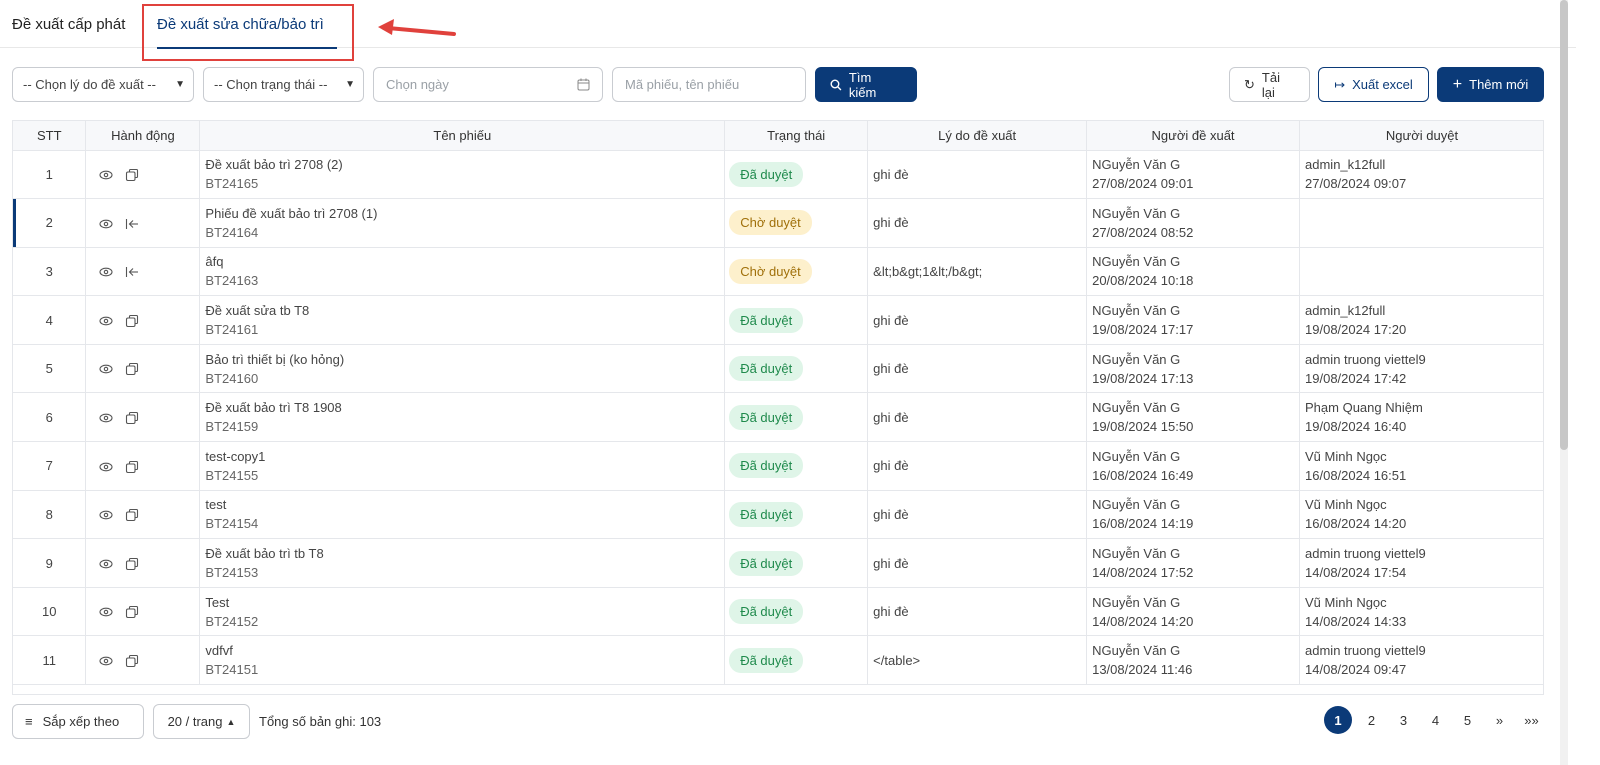 The image size is (1600, 765). What do you see at coordinates (464, 261) in the screenshot?
I see `proposal-name: âfq` at bounding box center [464, 261].